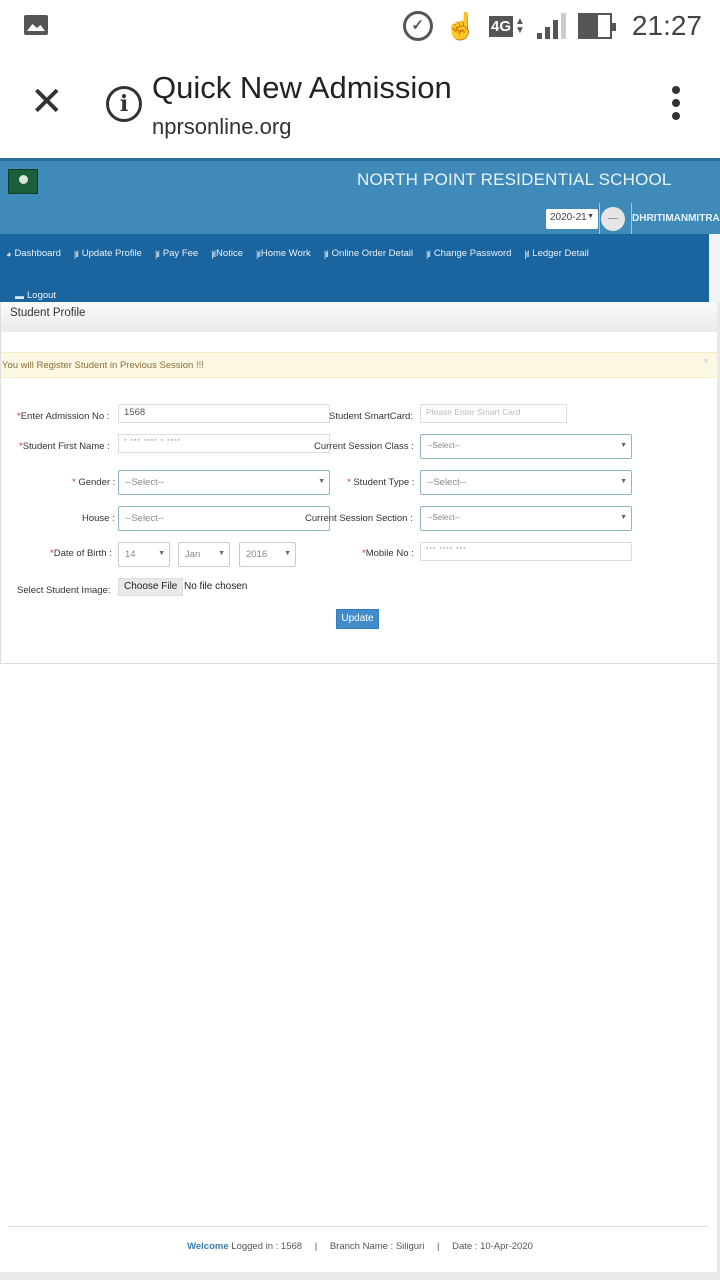 The height and width of the screenshot is (1280, 720). Describe the element at coordinates (613, 219) in the screenshot. I see `avatar` at that location.